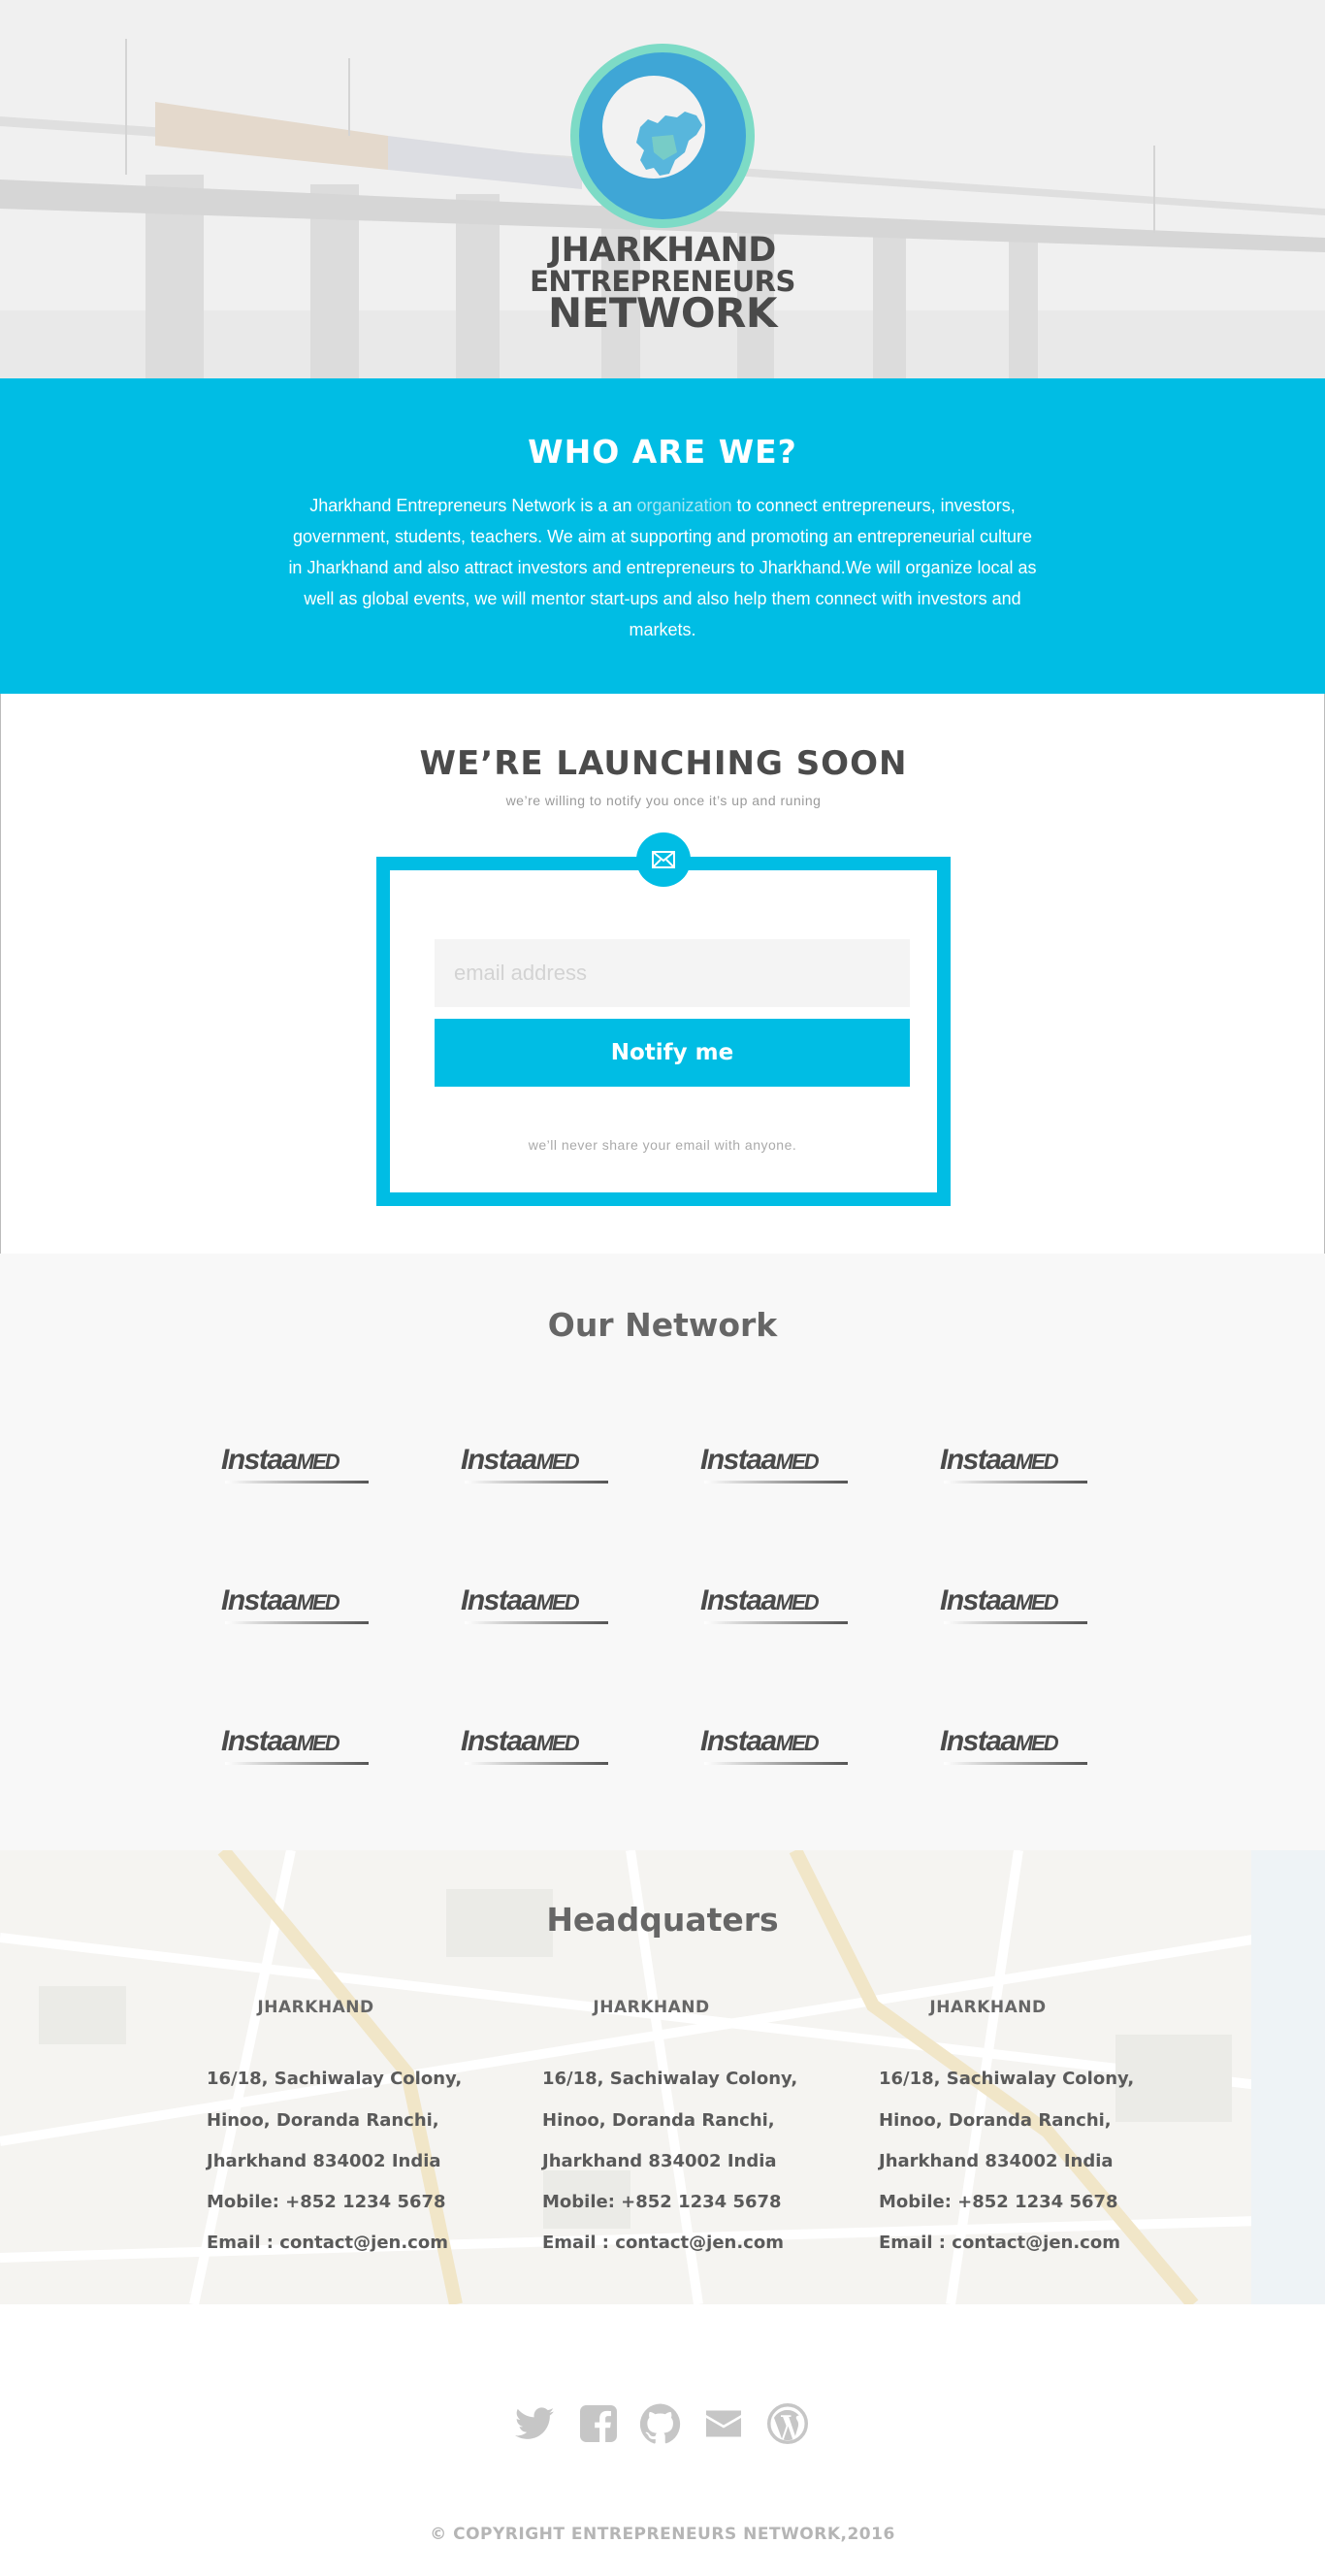  I want to click on mail-icon, so click(723, 2423).